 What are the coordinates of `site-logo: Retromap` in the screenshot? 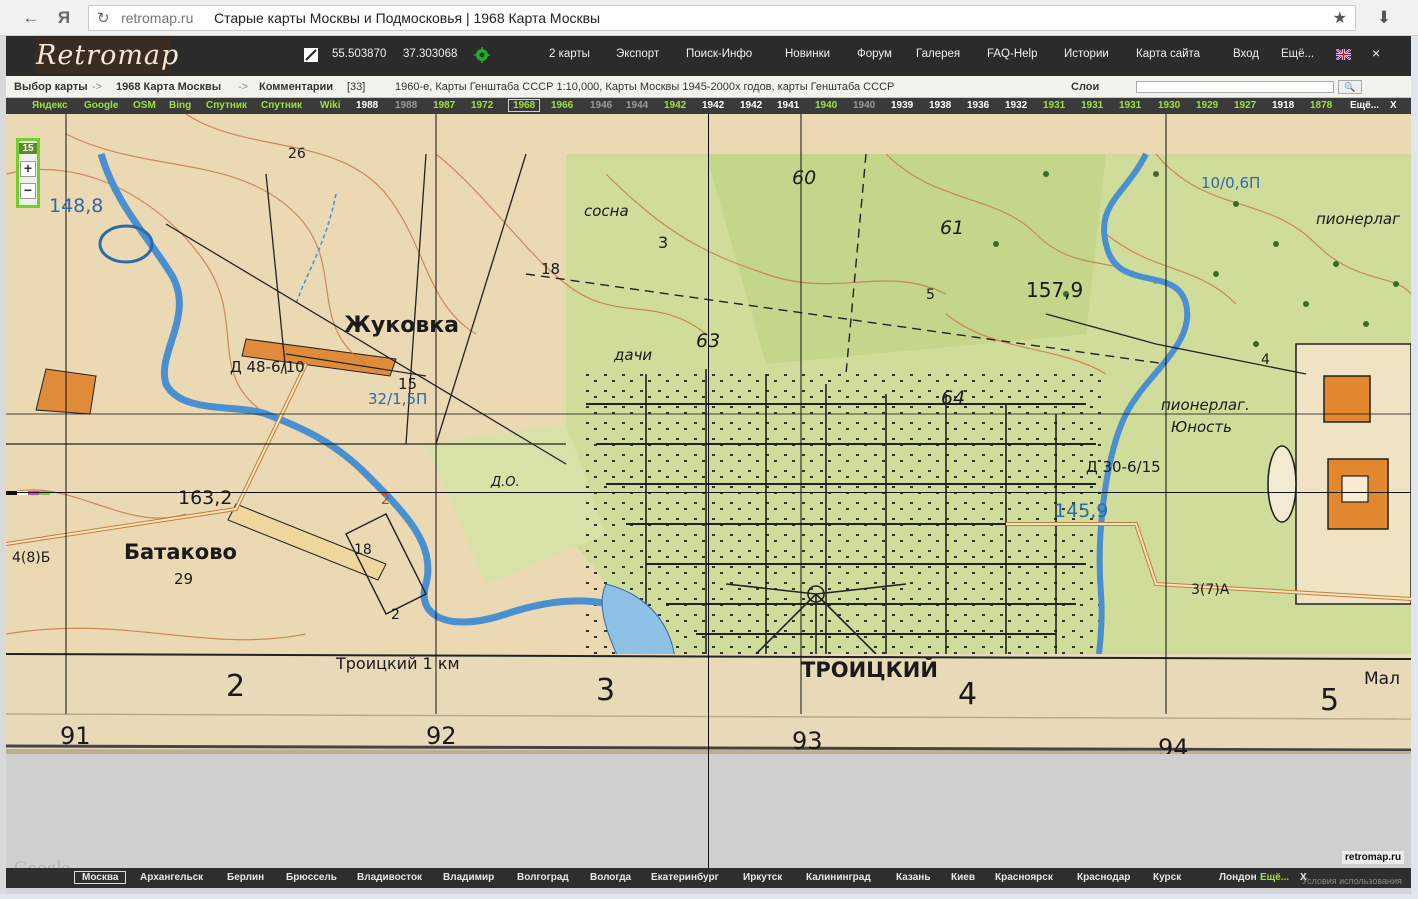 It's located at (107, 56).